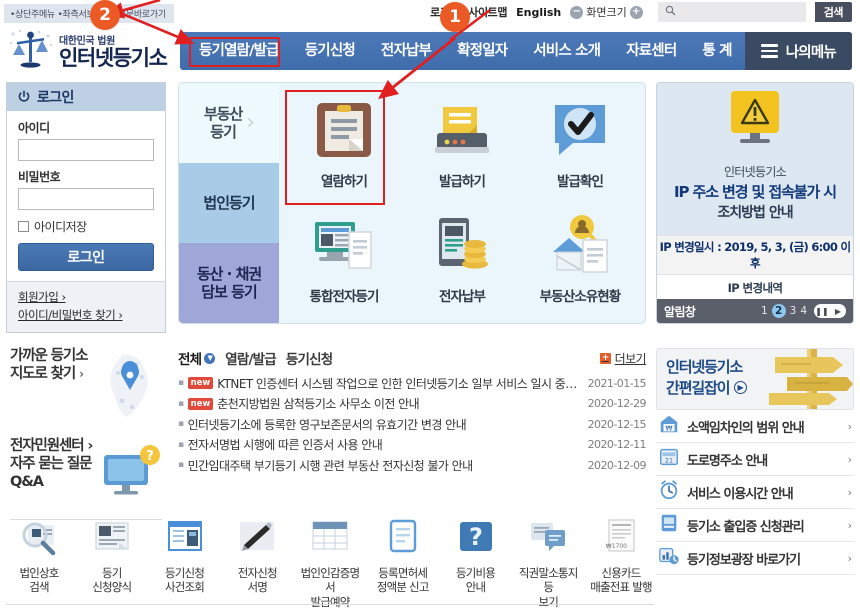 This screenshot has height=611, width=860. What do you see at coordinates (285, 444) in the screenshot?
I see `notice-title: 전자서명법 시행에 따른 인증서 사용 안내` at bounding box center [285, 444].